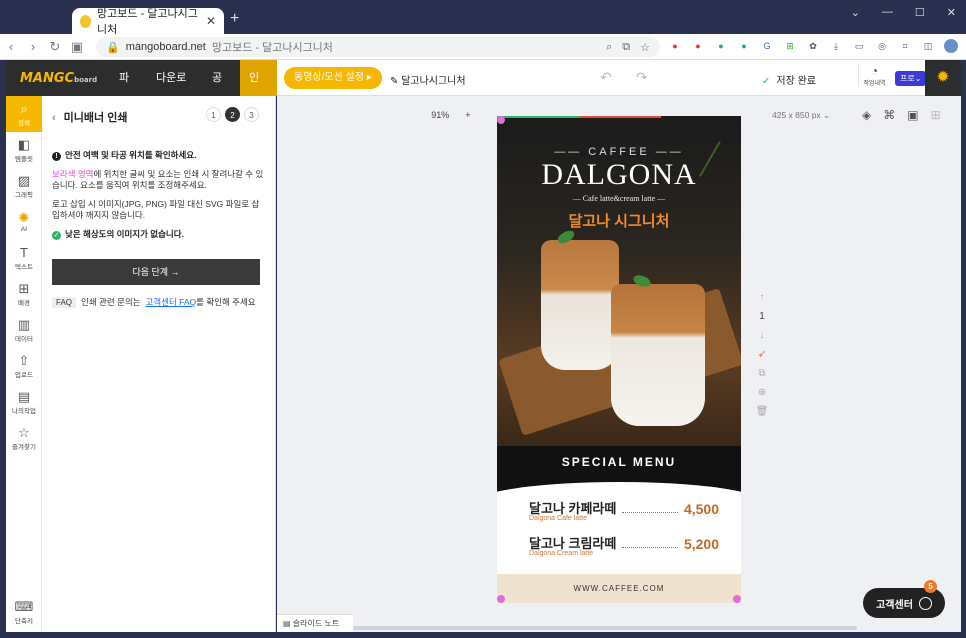 Image resolution: width=966 pixels, height=638 pixels. Describe the element at coordinates (761, 373) in the screenshot. I see `copy-page-icon: ⧉` at that location.